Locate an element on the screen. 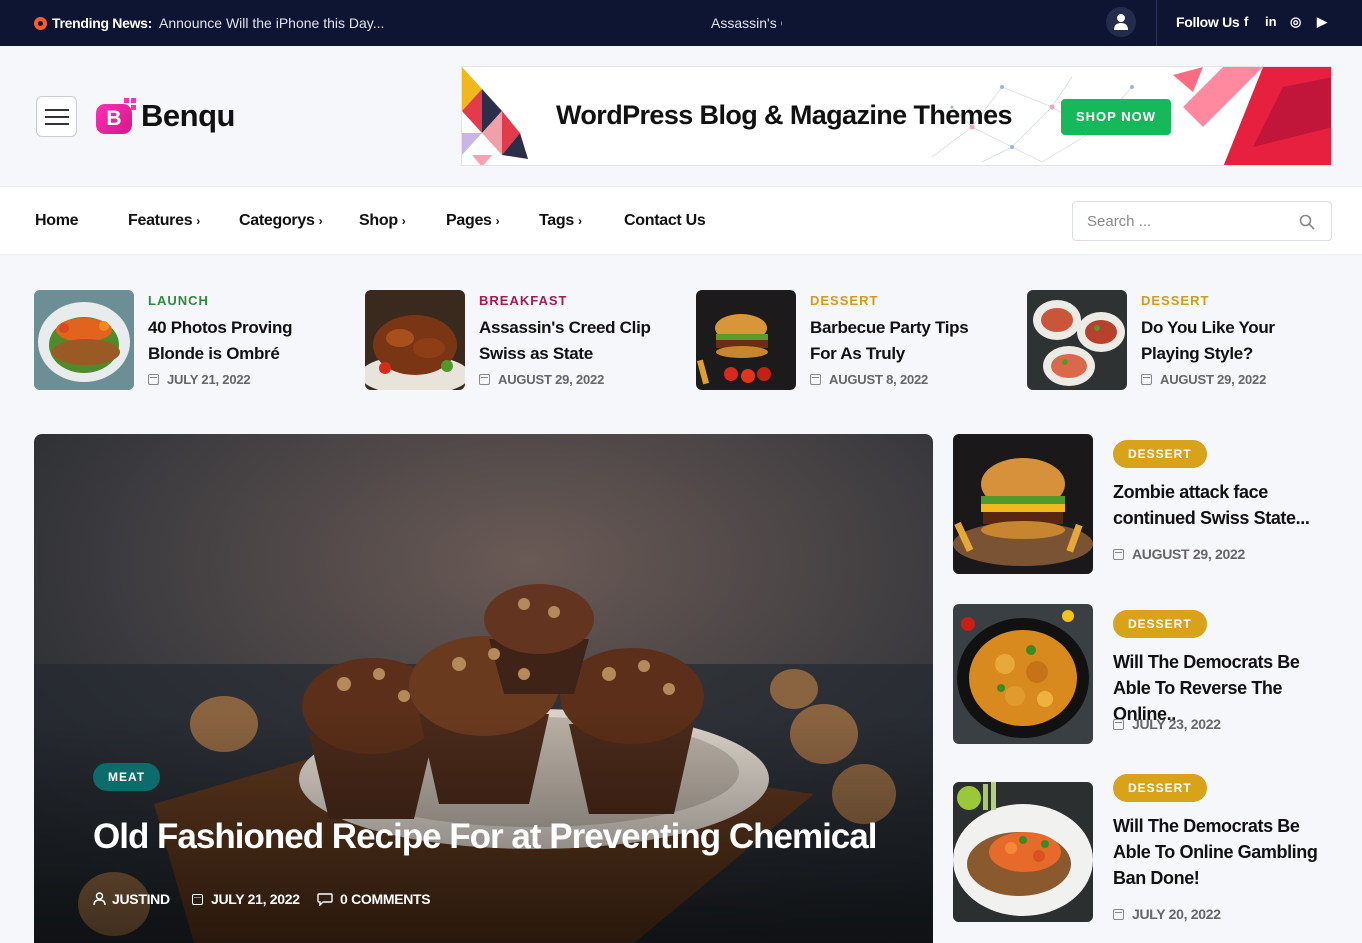  post-title: 40 Photos Proving Blonde is Ombré is located at coordinates (241, 341).